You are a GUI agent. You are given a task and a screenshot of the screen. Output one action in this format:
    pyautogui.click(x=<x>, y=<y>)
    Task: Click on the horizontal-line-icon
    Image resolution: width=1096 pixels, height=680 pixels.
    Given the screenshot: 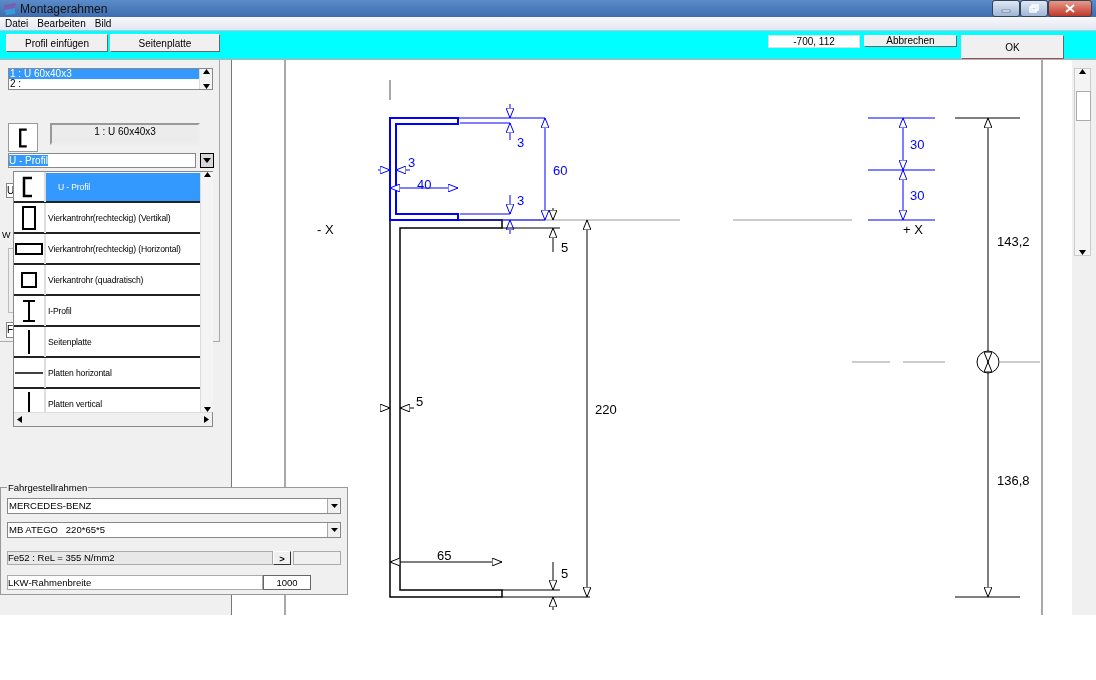 What is the action you would take?
    pyautogui.click(x=30, y=372)
    